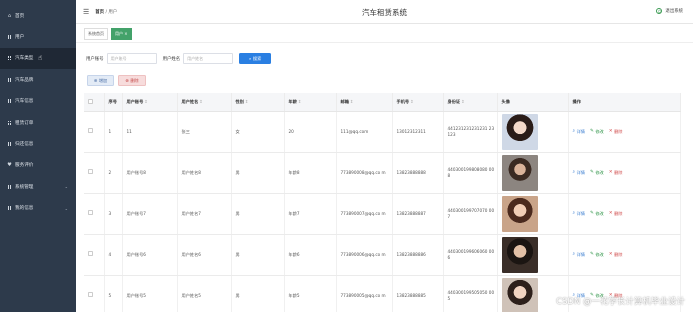  What do you see at coordinates (9, 15) in the screenshot?
I see `home-icon: ⌂` at bounding box center [9, 15].